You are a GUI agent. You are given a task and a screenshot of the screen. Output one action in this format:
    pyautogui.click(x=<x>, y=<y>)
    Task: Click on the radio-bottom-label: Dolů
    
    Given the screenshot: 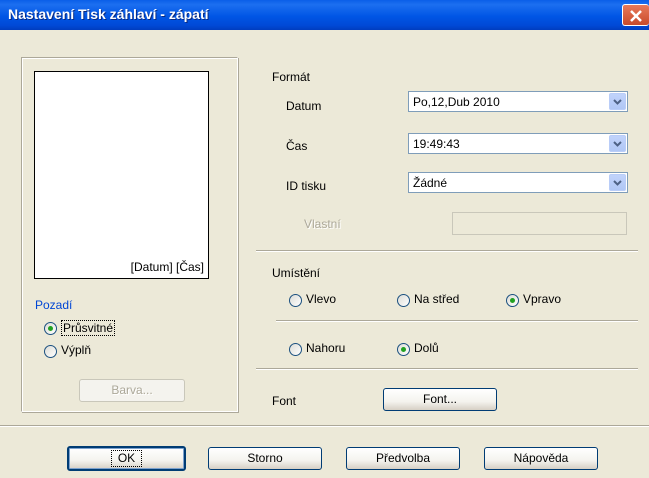 What is the action you would take?
    pyautogui.click(x=426, y=348)
    